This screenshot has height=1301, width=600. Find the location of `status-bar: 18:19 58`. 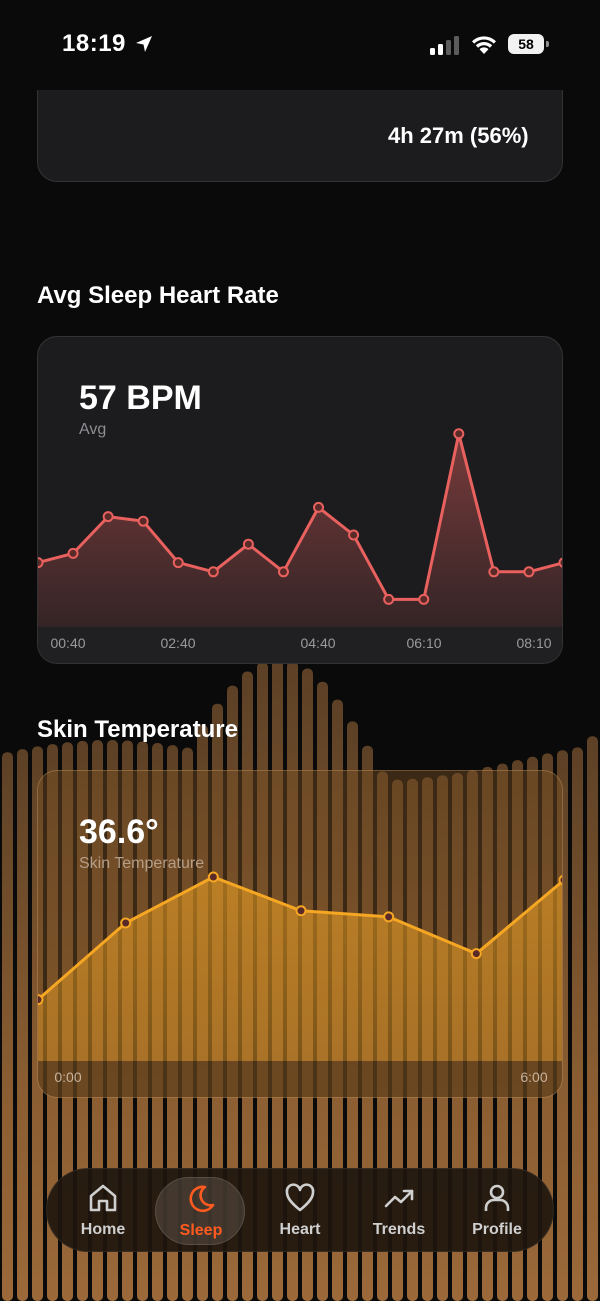

status-bar: 18:19 58 is located at coordinates (300, 45).